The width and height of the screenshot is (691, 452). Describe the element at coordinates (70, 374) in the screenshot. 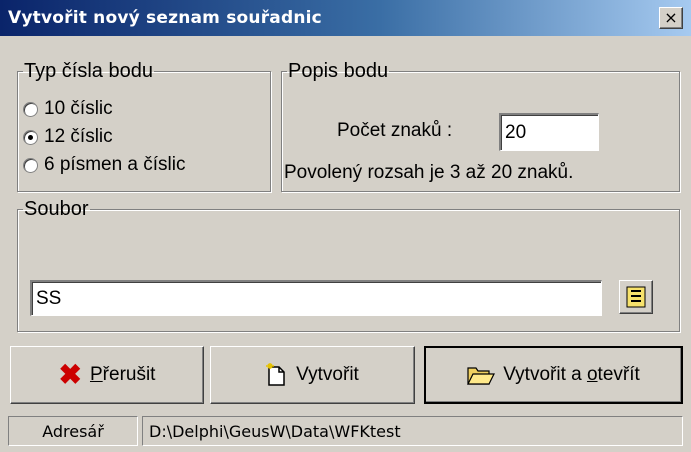

I see `x-mark-icon: ✖` at that location.